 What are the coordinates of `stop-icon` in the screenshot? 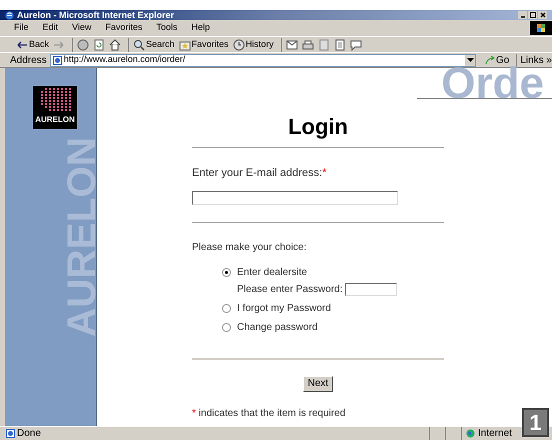 It's located at (83, 44).